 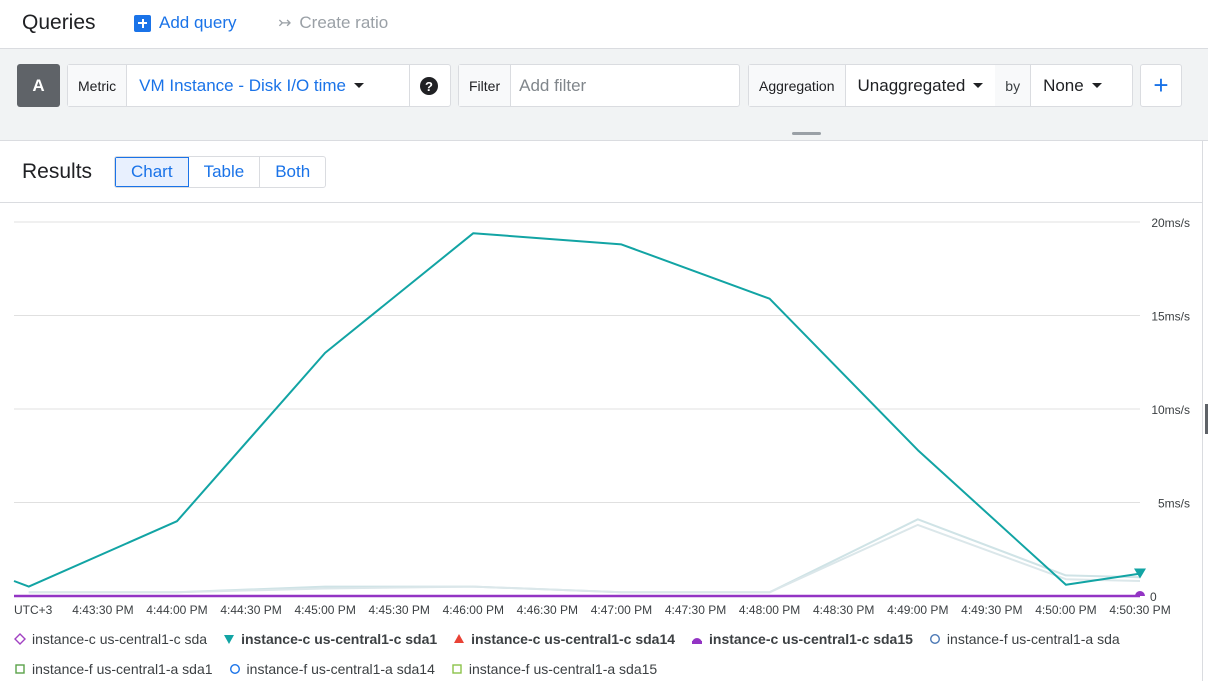 What do you see at coordinates (229, 639) in the screenshot?
I see `legend-triangle-down-icon` at bounding box center [229, 639].